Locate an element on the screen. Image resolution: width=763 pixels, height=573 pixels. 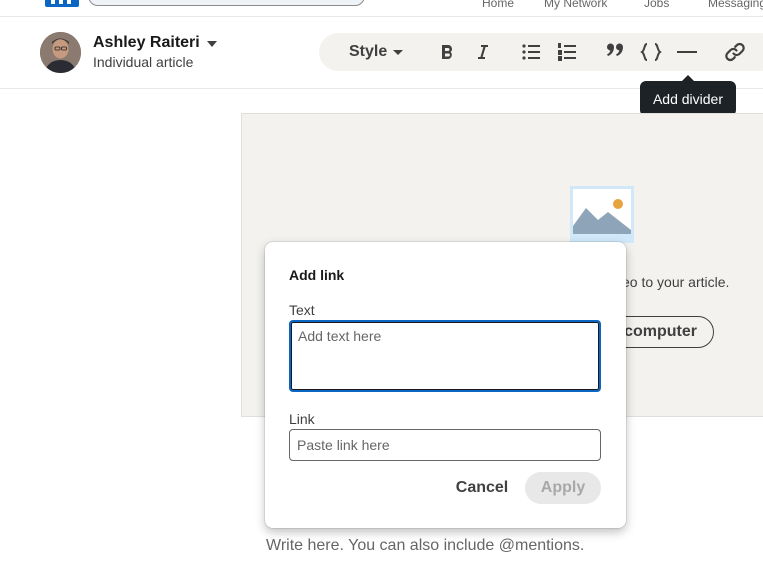
code-block-icon is located at coordinates (651, 52).